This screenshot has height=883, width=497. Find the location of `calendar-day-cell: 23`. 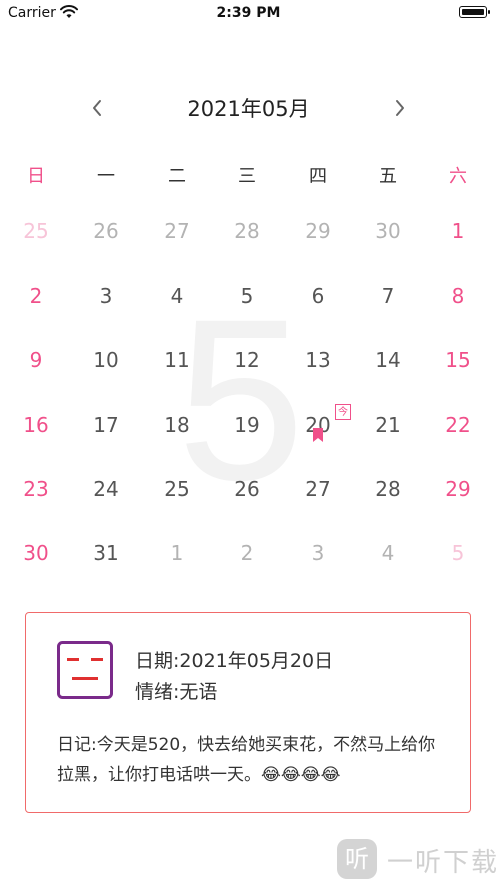

calendar-day-cell: 23 is located at coordinates (36, 489).